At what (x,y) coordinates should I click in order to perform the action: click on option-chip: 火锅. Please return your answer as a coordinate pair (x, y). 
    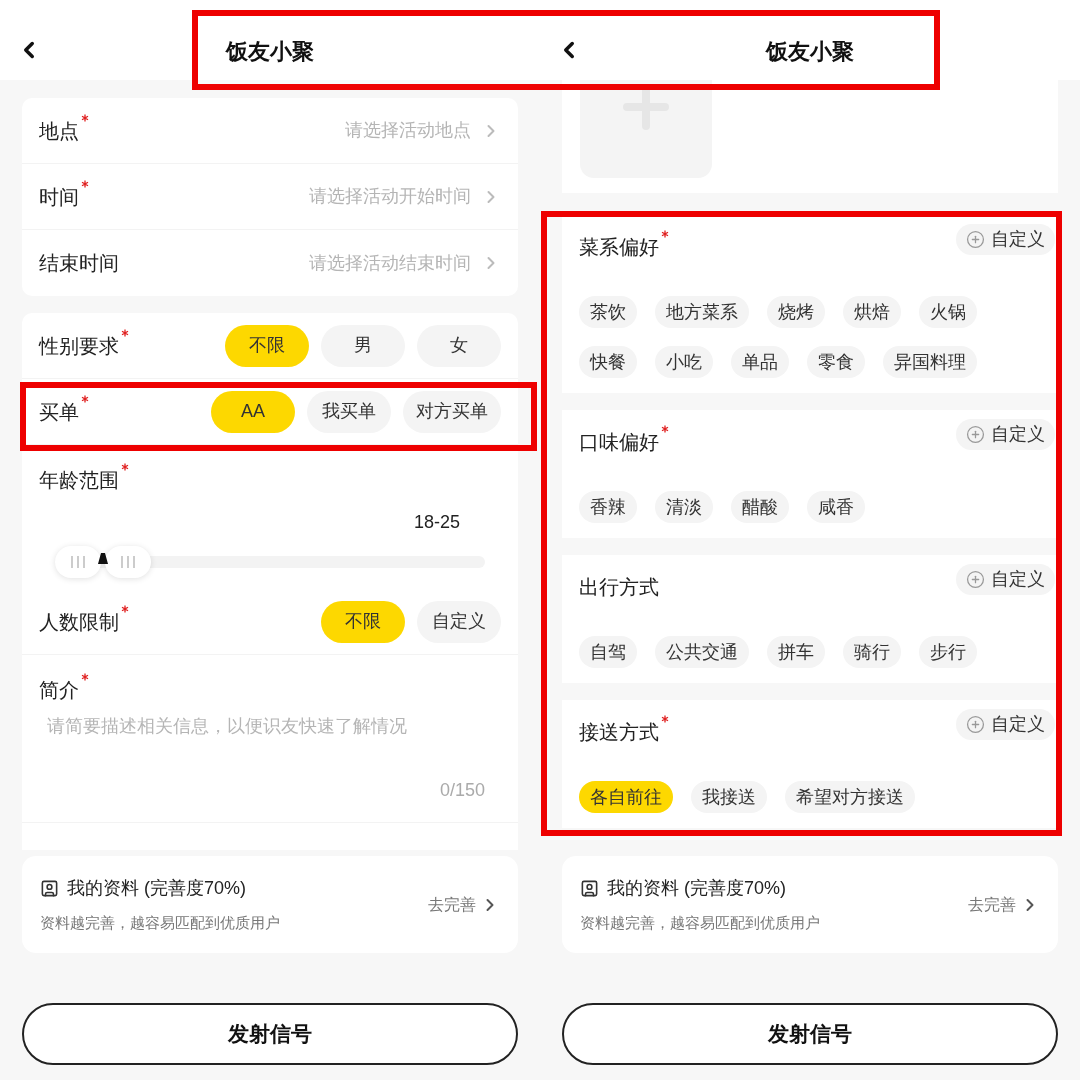
    Looking at the image, I should click on (948, 312).